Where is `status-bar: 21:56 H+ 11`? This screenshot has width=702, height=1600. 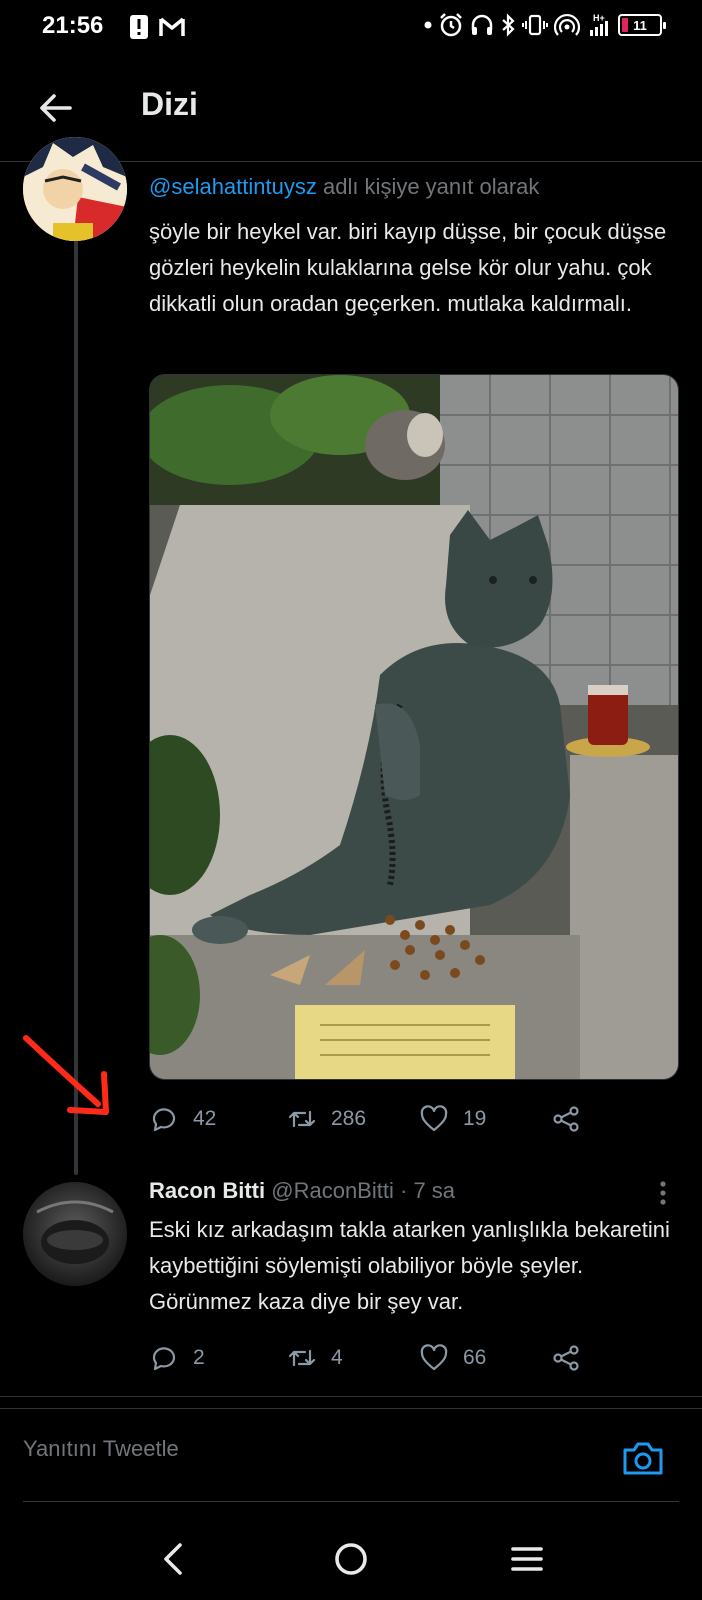 status-bar: 21:56 H+ 11 is located at coordinates (351, 28).